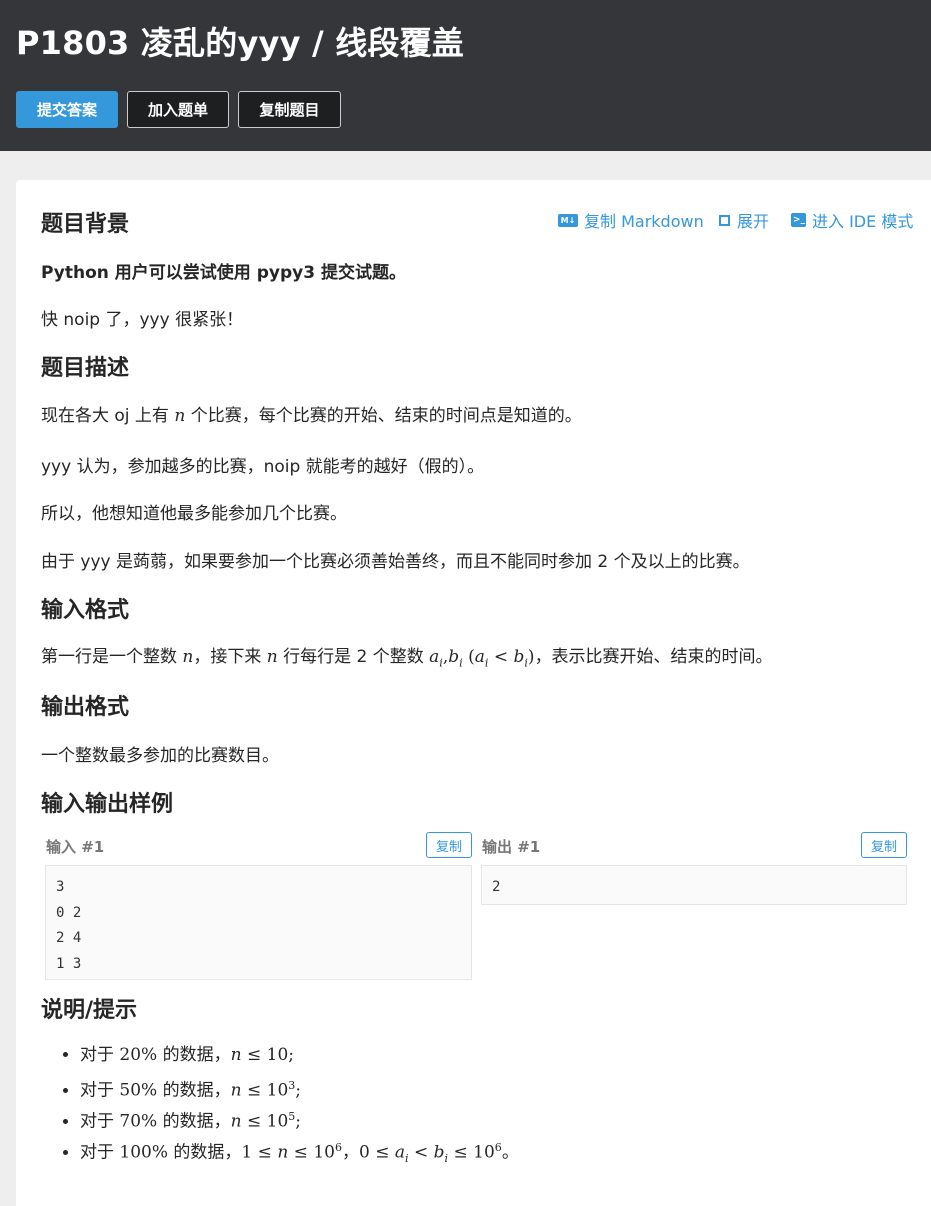 This screenshot has width=931, height=1206. What do you see at coordinates (465, 75) in the screenshot?
I see `page-header: P1803 凌乱的yyy / 线段覆盖 提交答案 加入题单 复制题目` at bounding box center [465, 75].